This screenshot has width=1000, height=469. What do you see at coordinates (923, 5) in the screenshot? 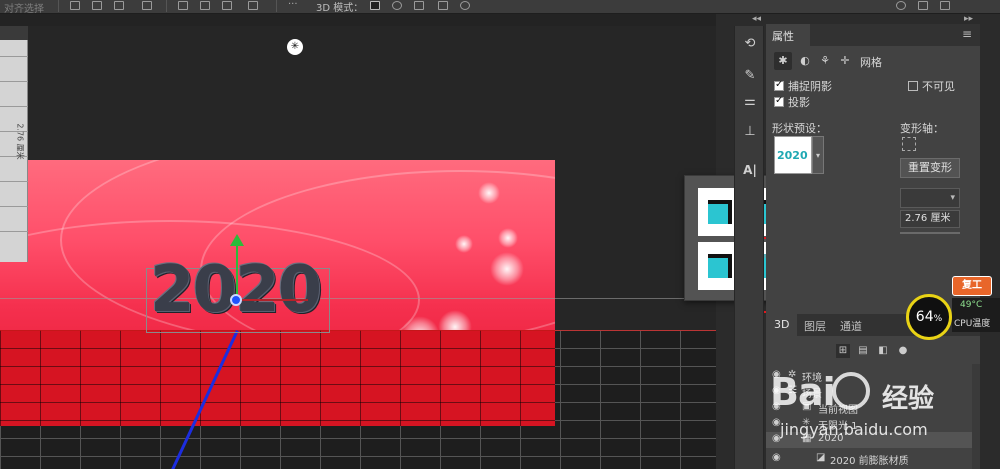
I see `workspace-icon` at bounding box center [923, 5].